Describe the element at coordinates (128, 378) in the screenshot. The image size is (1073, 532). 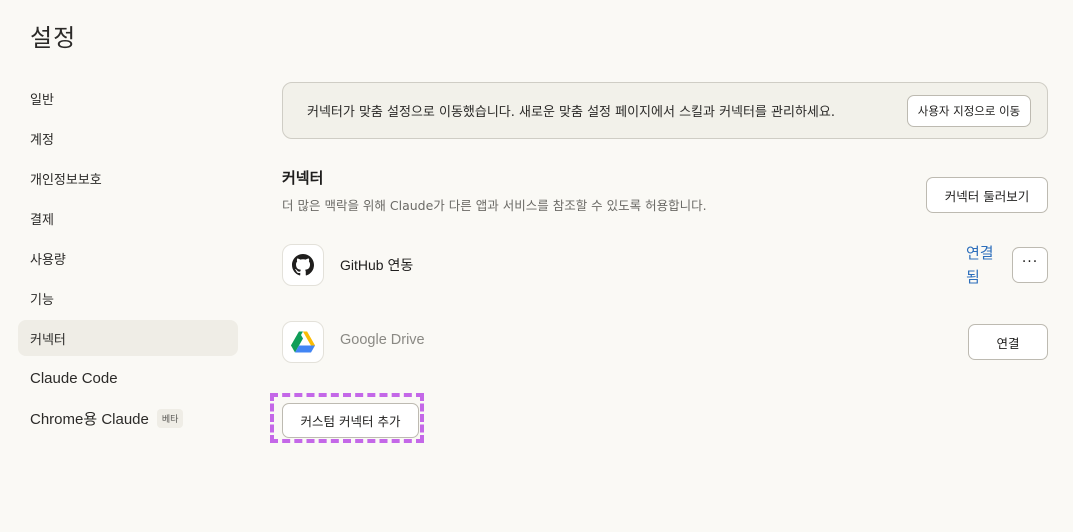
I see `sidebar-item-claude-code: Claude Code` at that location.